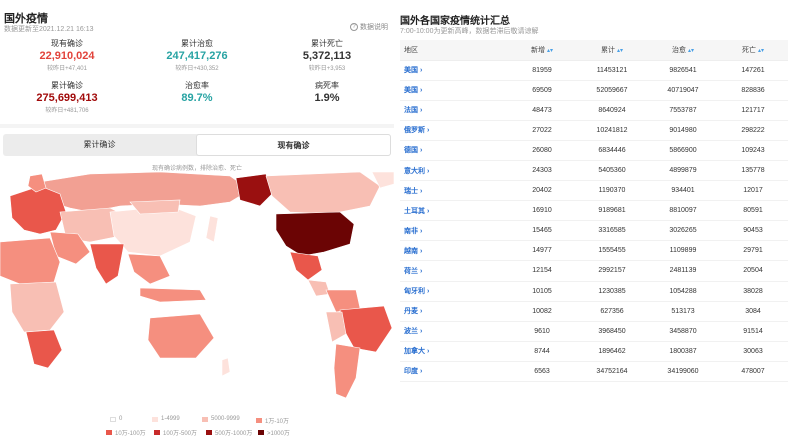  I want to click on table-cell: 9189681, so click(612, 211).